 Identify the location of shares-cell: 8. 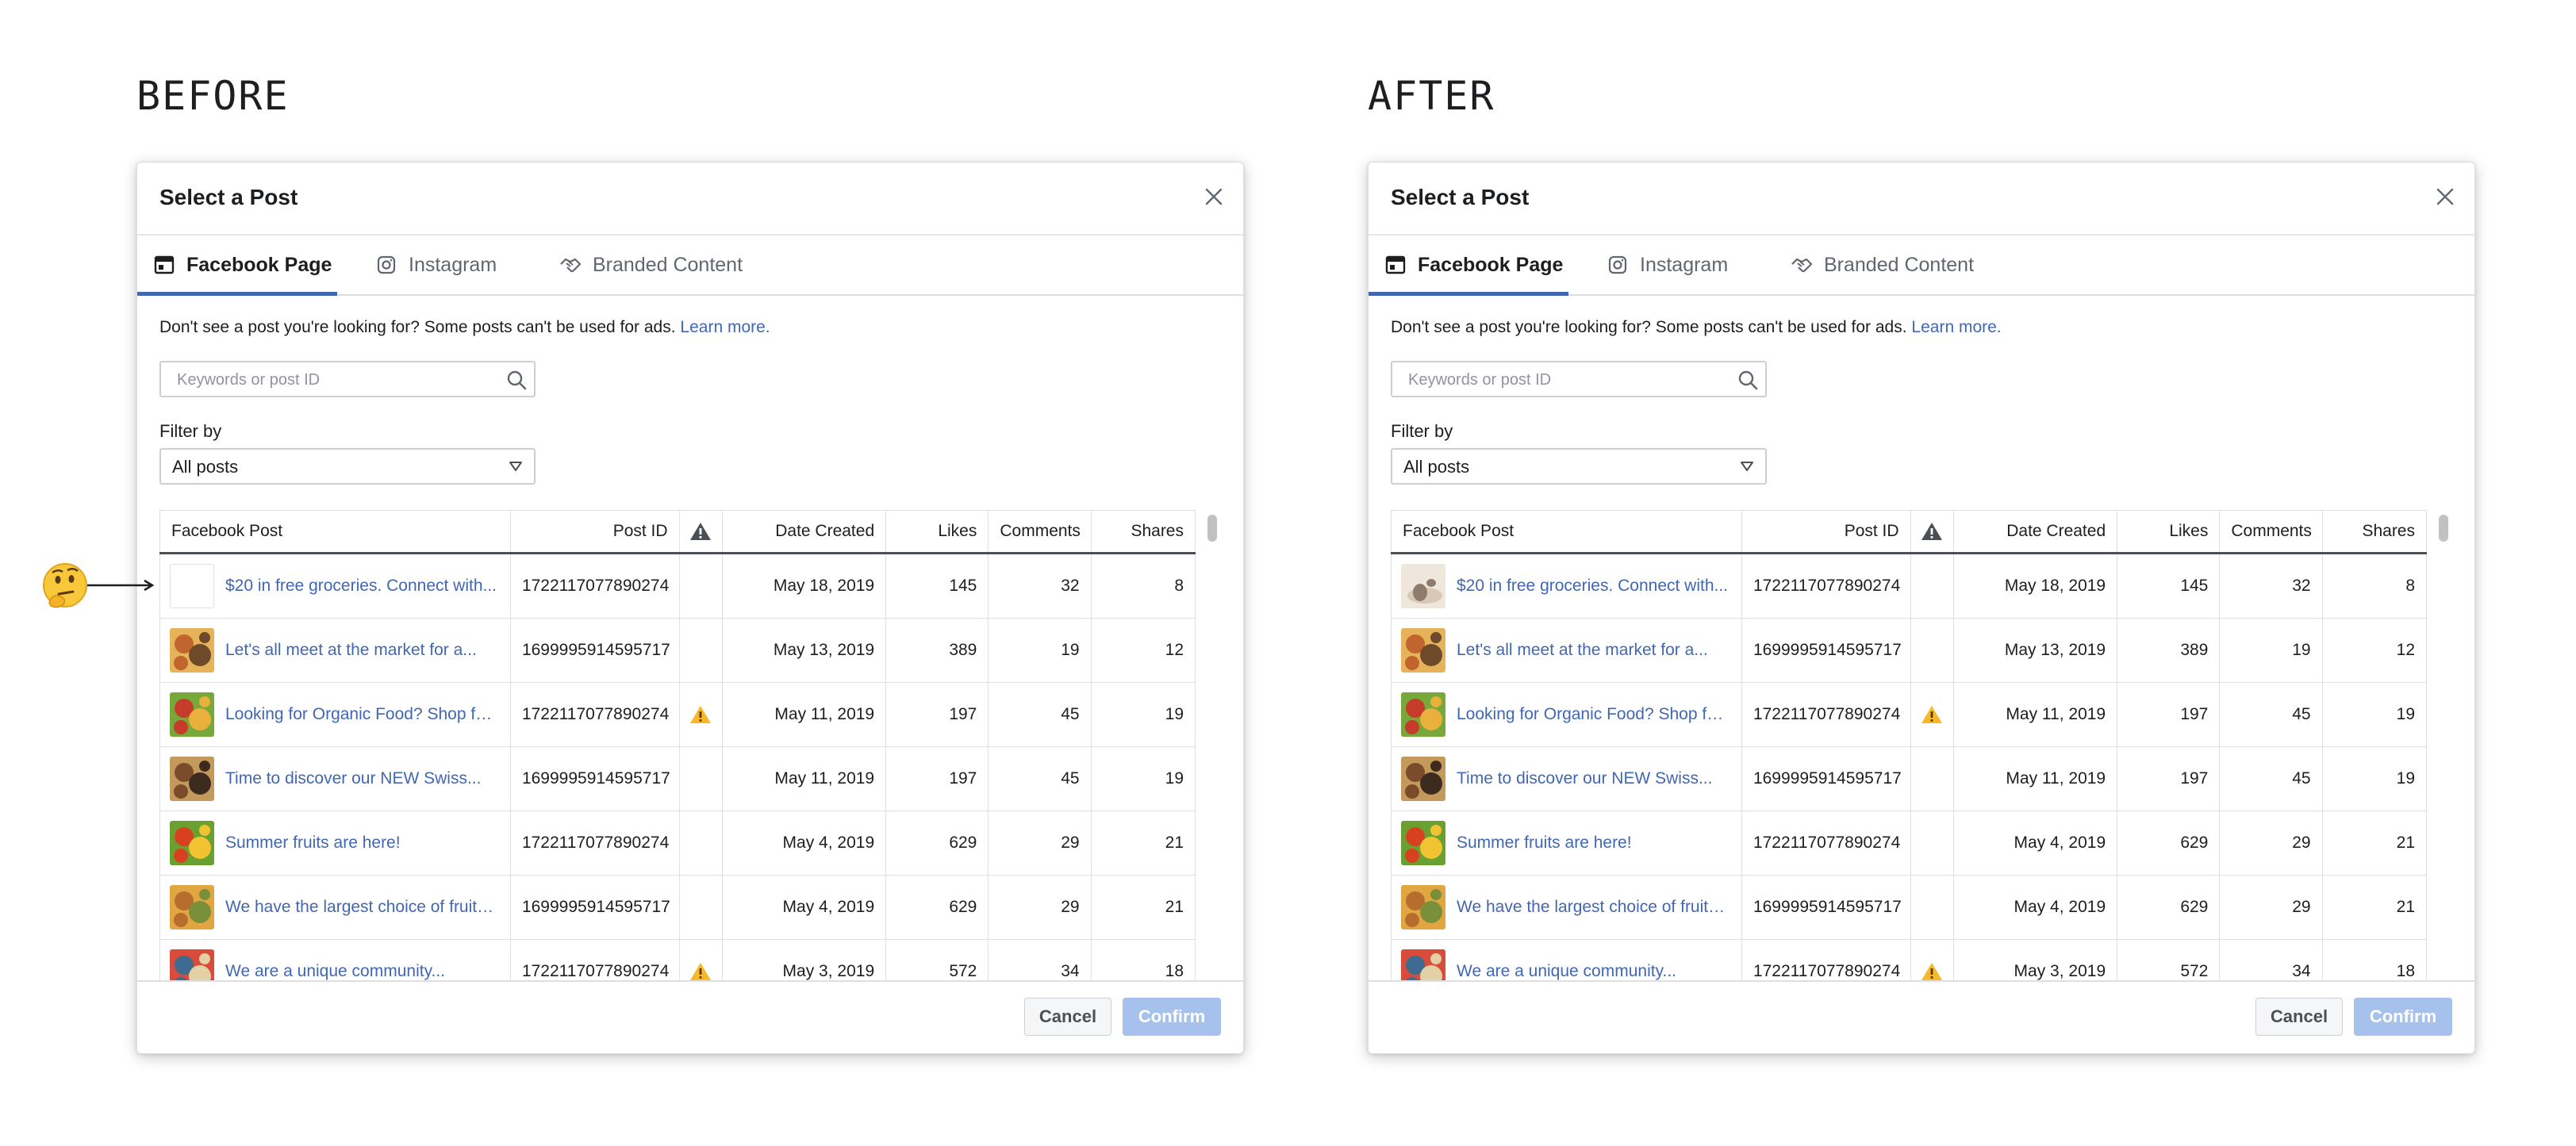
(2375, 586).